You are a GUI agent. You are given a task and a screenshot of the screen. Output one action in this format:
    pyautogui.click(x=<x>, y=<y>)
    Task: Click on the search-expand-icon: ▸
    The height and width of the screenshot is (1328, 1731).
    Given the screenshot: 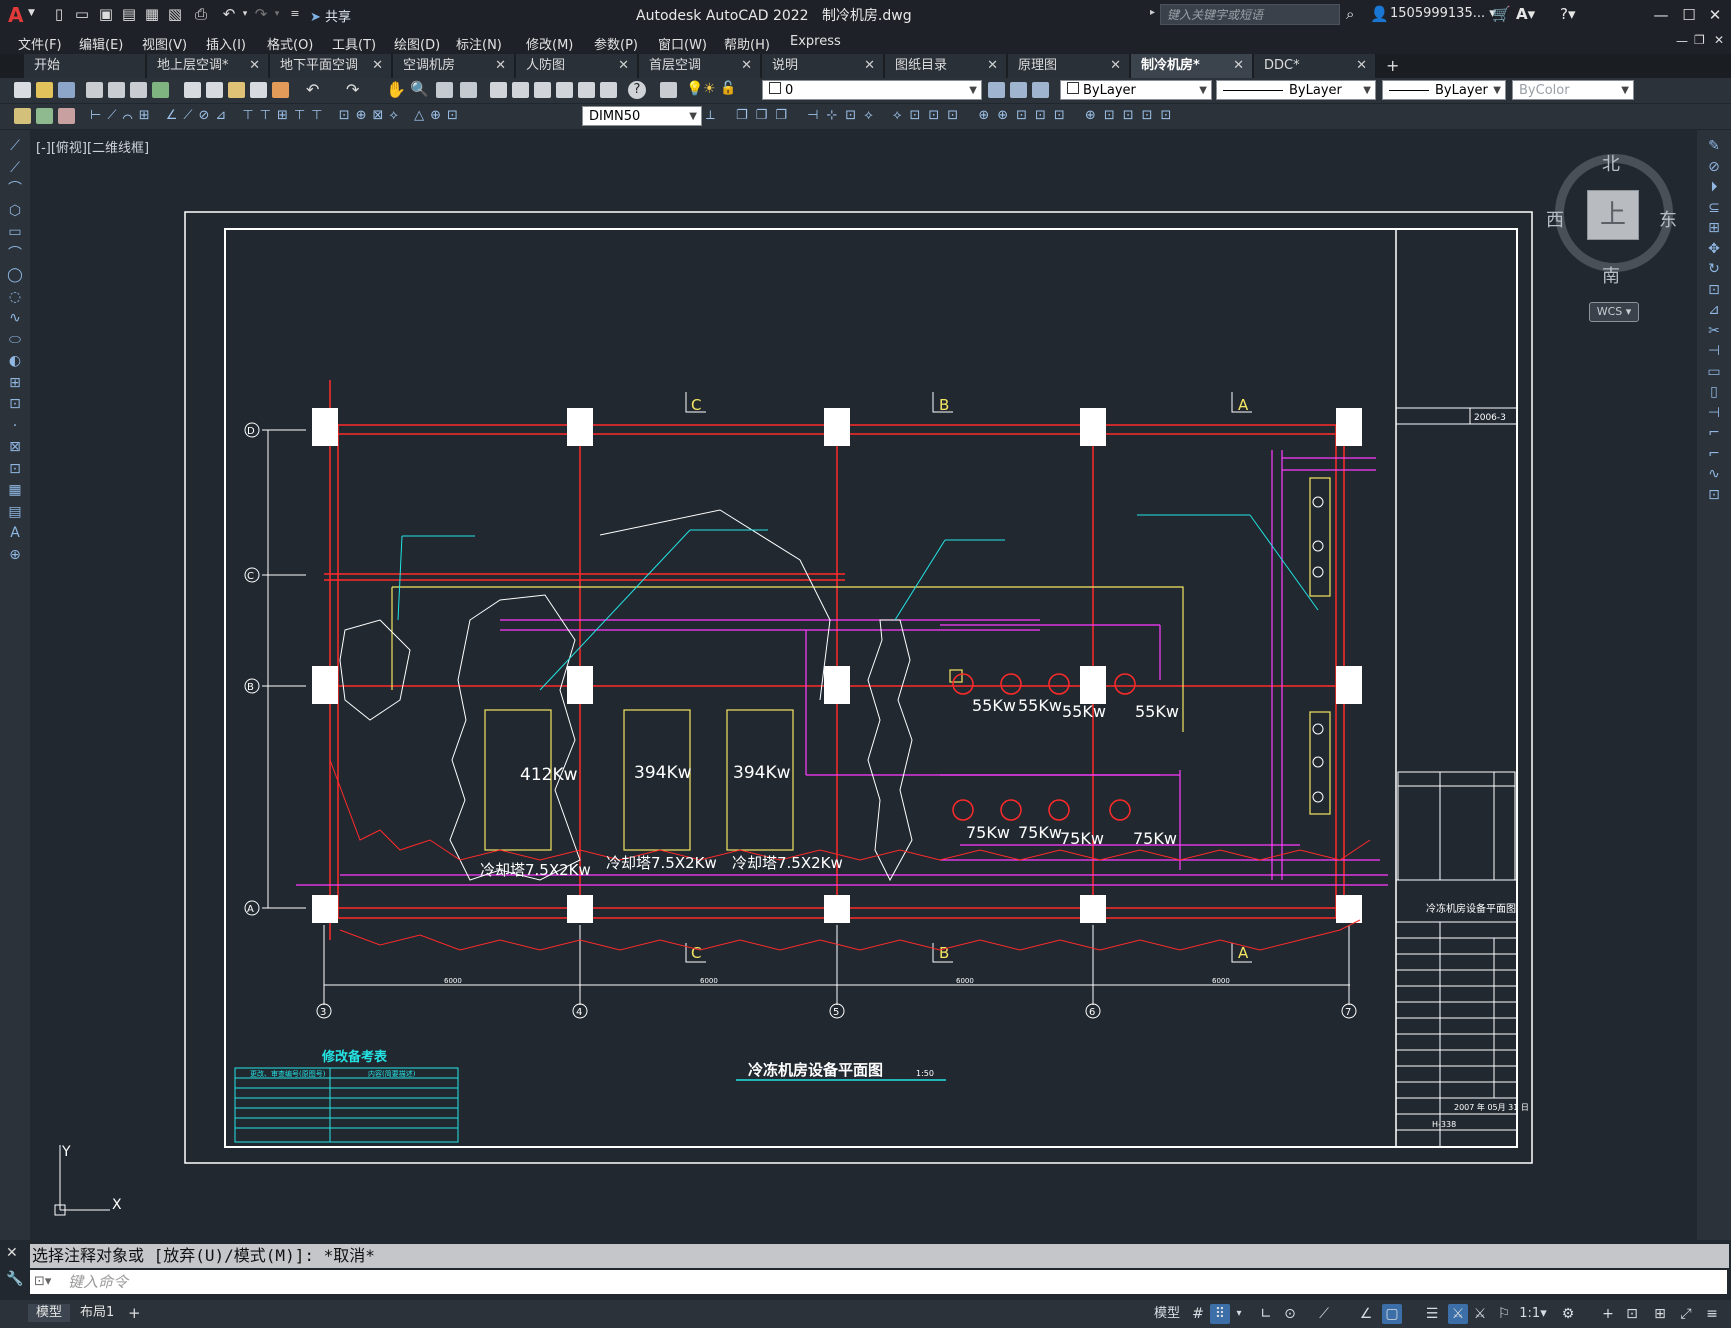 What is the action you would take?
    pyautogui.click(x=1152, y=12)
    